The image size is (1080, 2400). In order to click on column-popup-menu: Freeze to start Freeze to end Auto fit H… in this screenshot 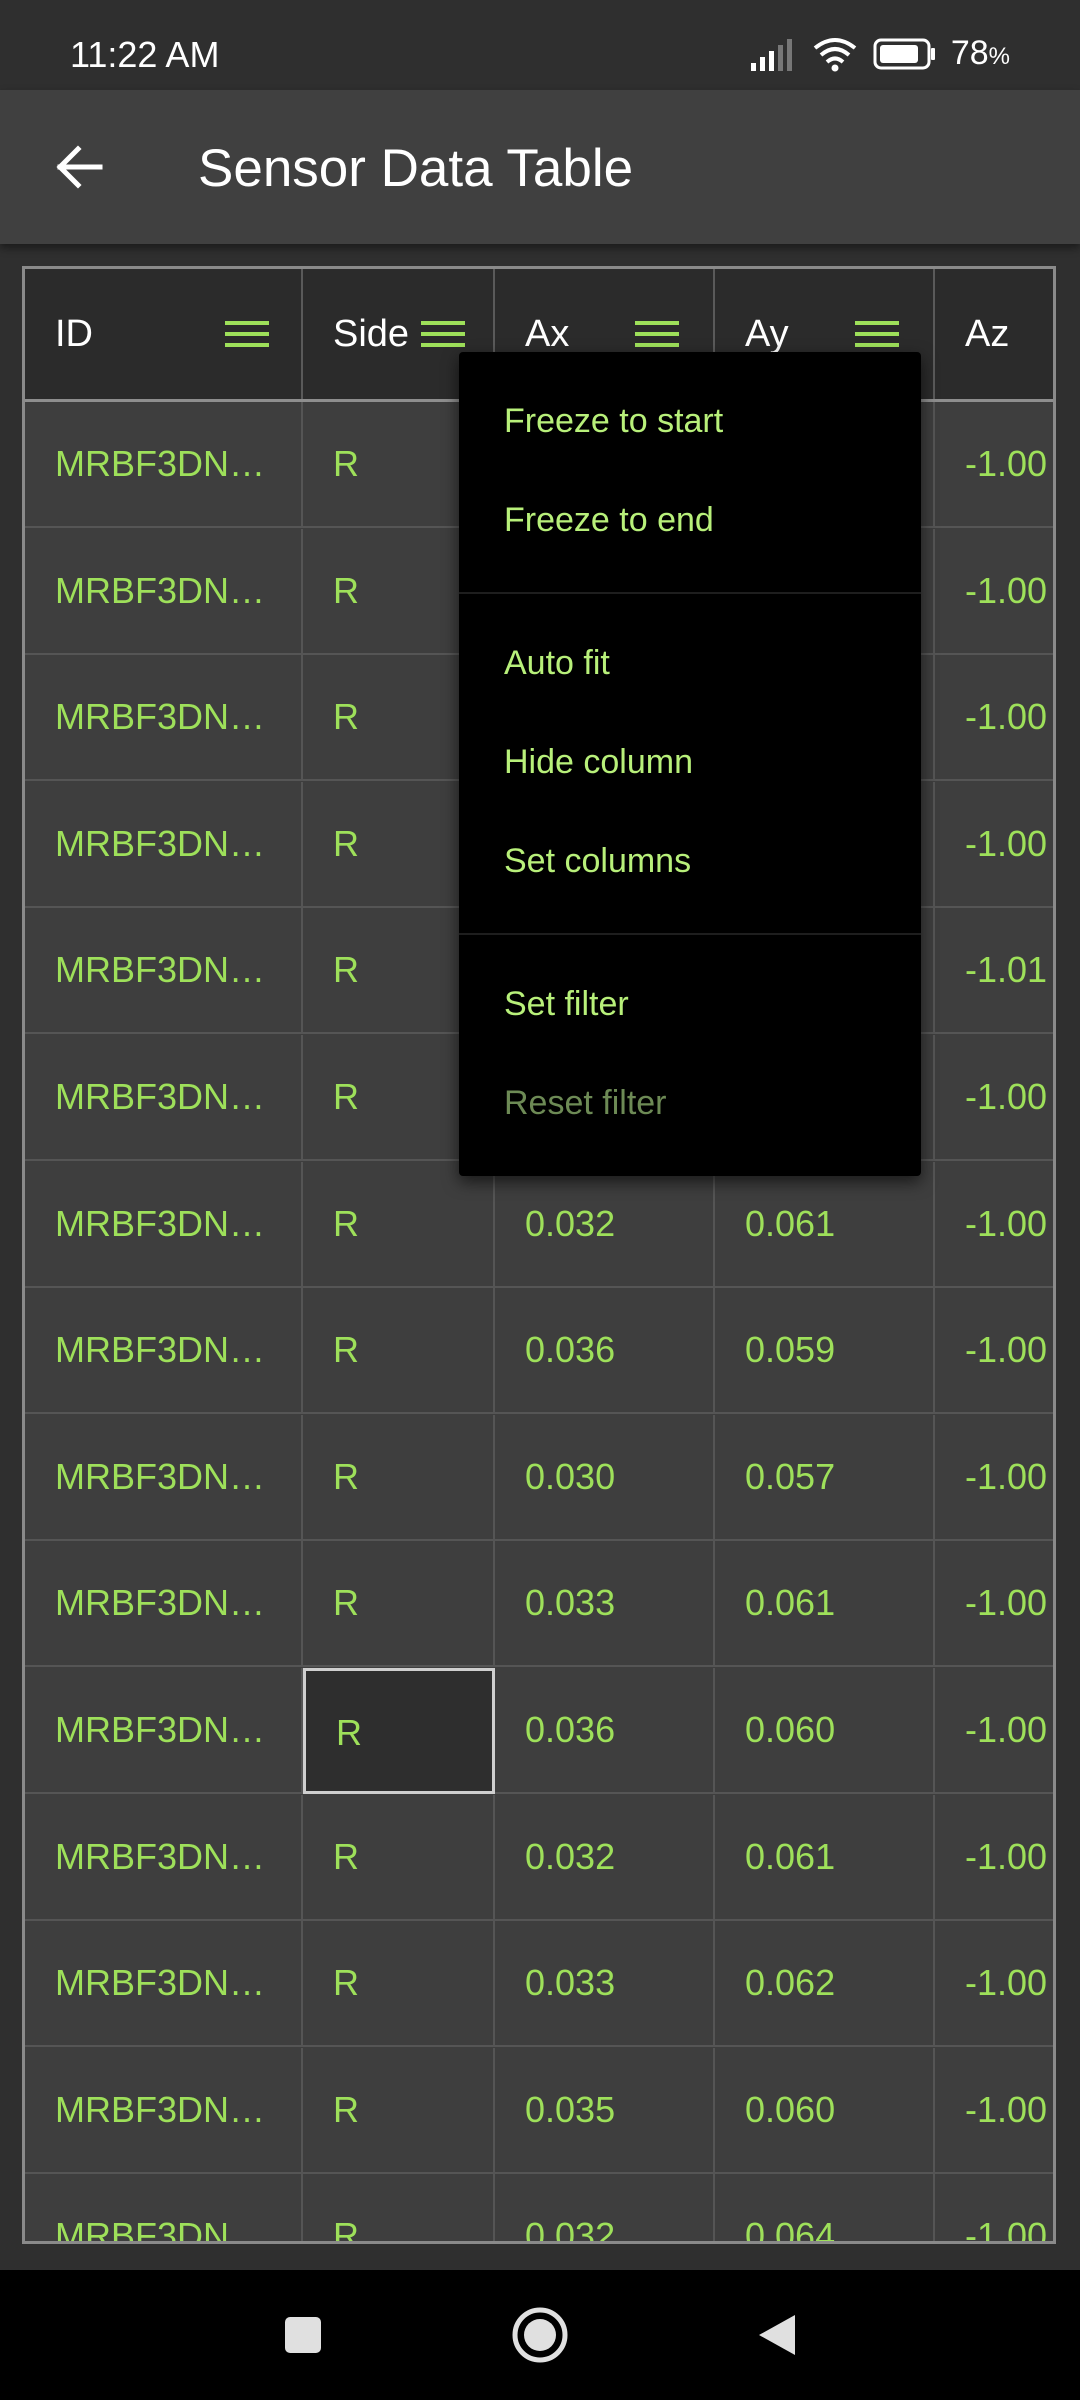, I will do `click(690, 764)`.